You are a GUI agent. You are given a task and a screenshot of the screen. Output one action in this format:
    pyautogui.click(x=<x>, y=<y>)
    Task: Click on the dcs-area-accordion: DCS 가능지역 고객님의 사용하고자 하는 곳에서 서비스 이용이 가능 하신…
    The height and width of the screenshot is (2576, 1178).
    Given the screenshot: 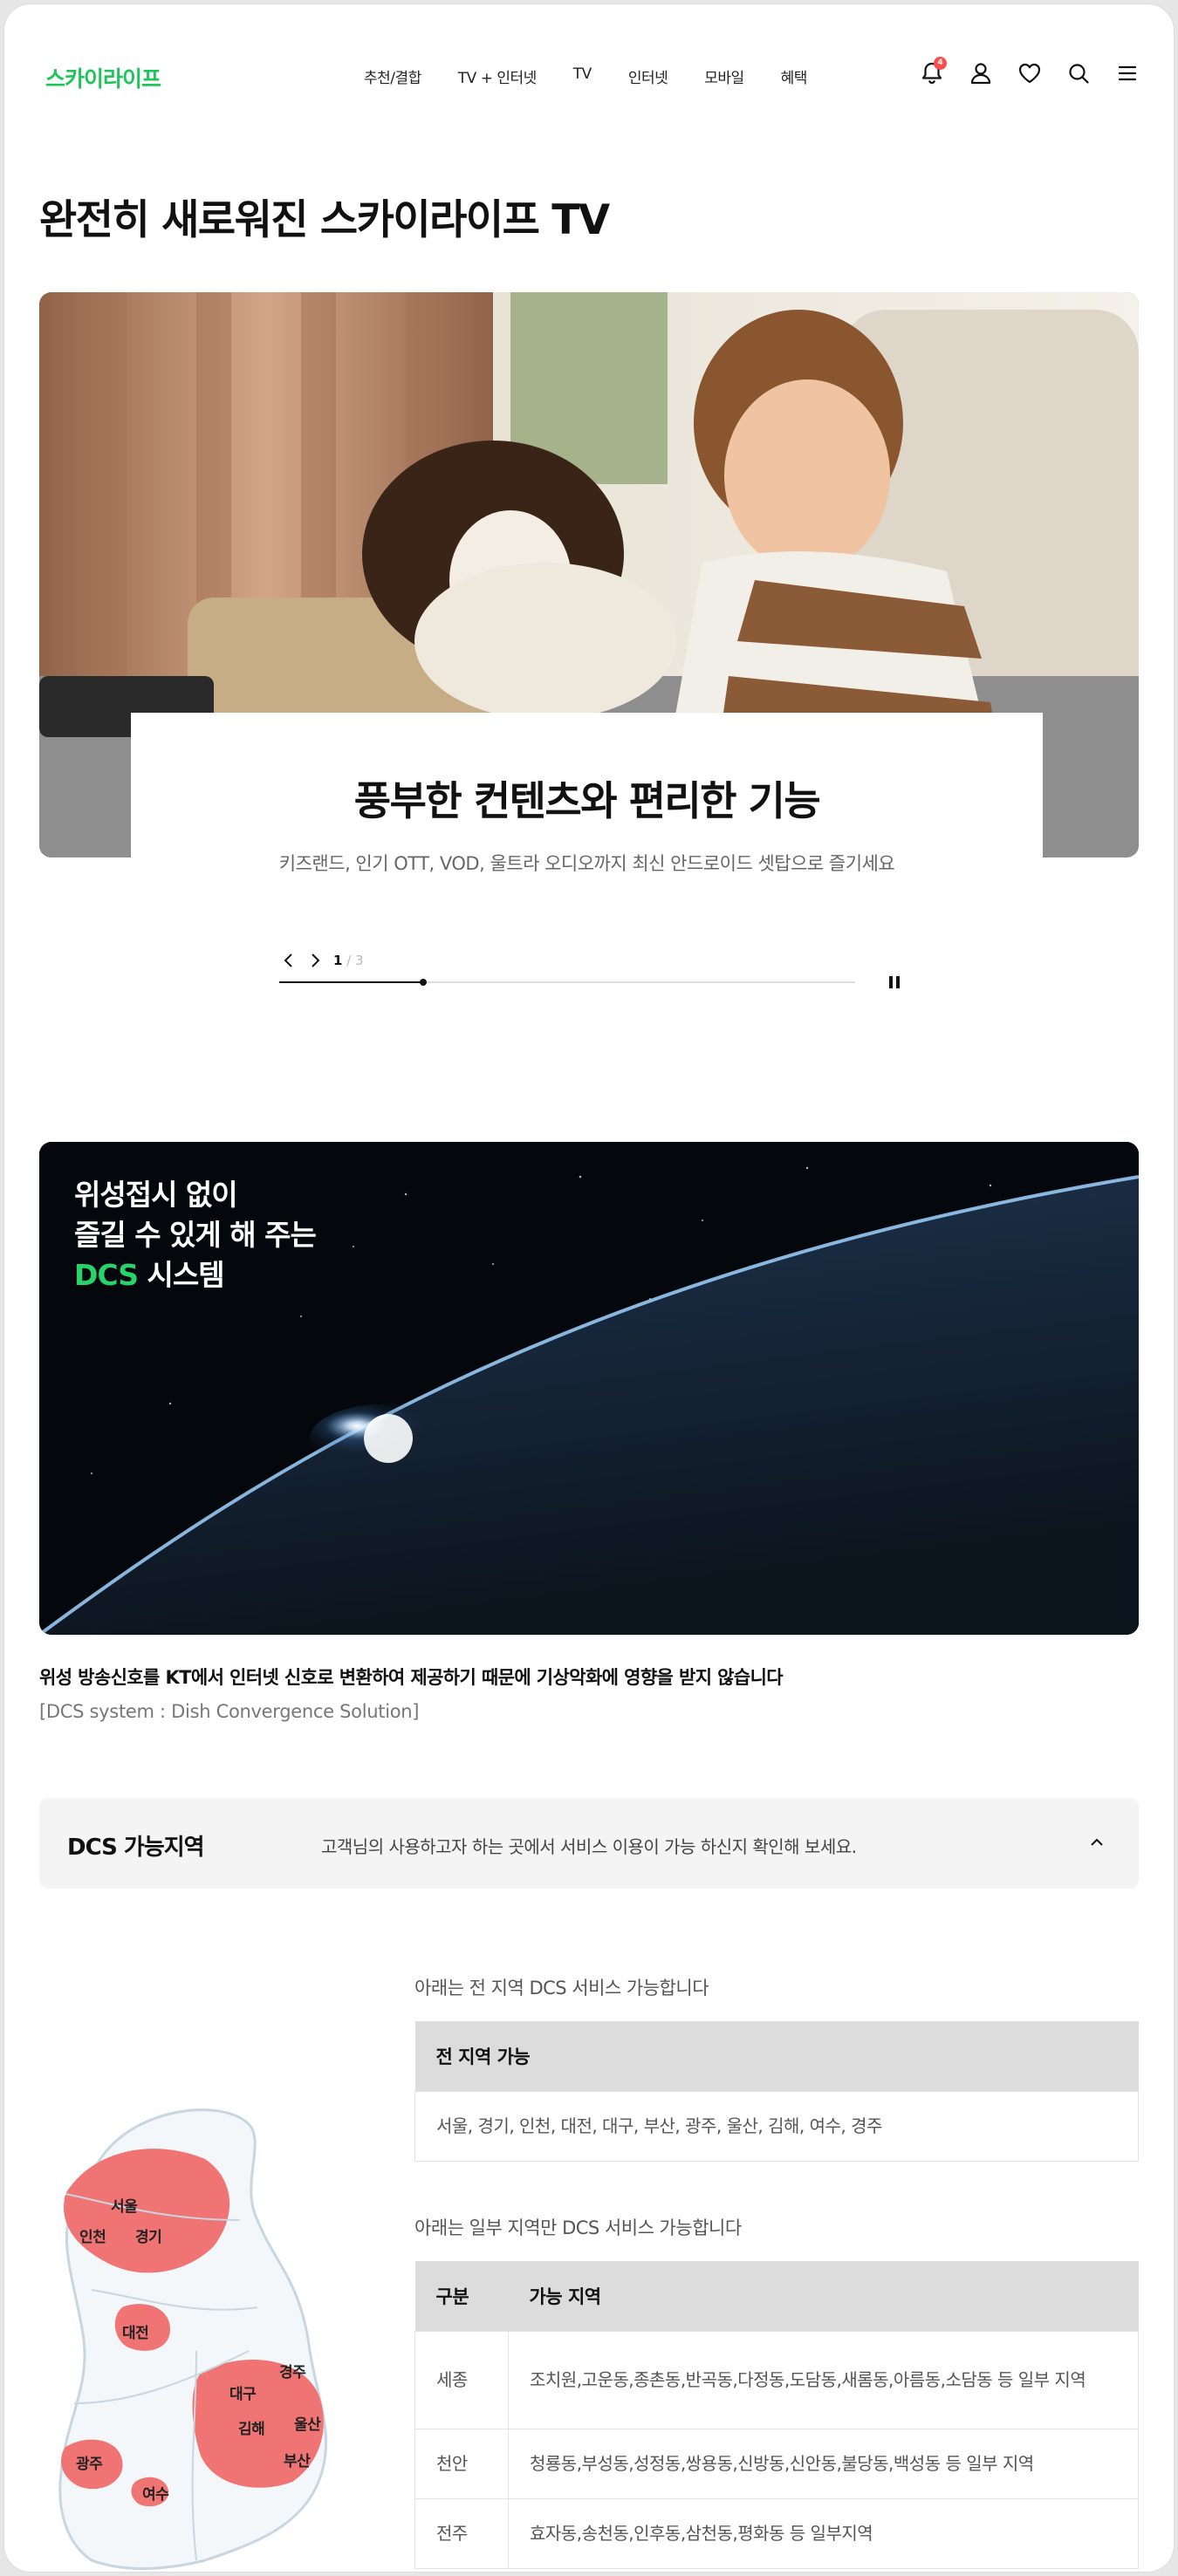 What is the action you would take?
    pyautogui.click(x=589, y=1843)
    